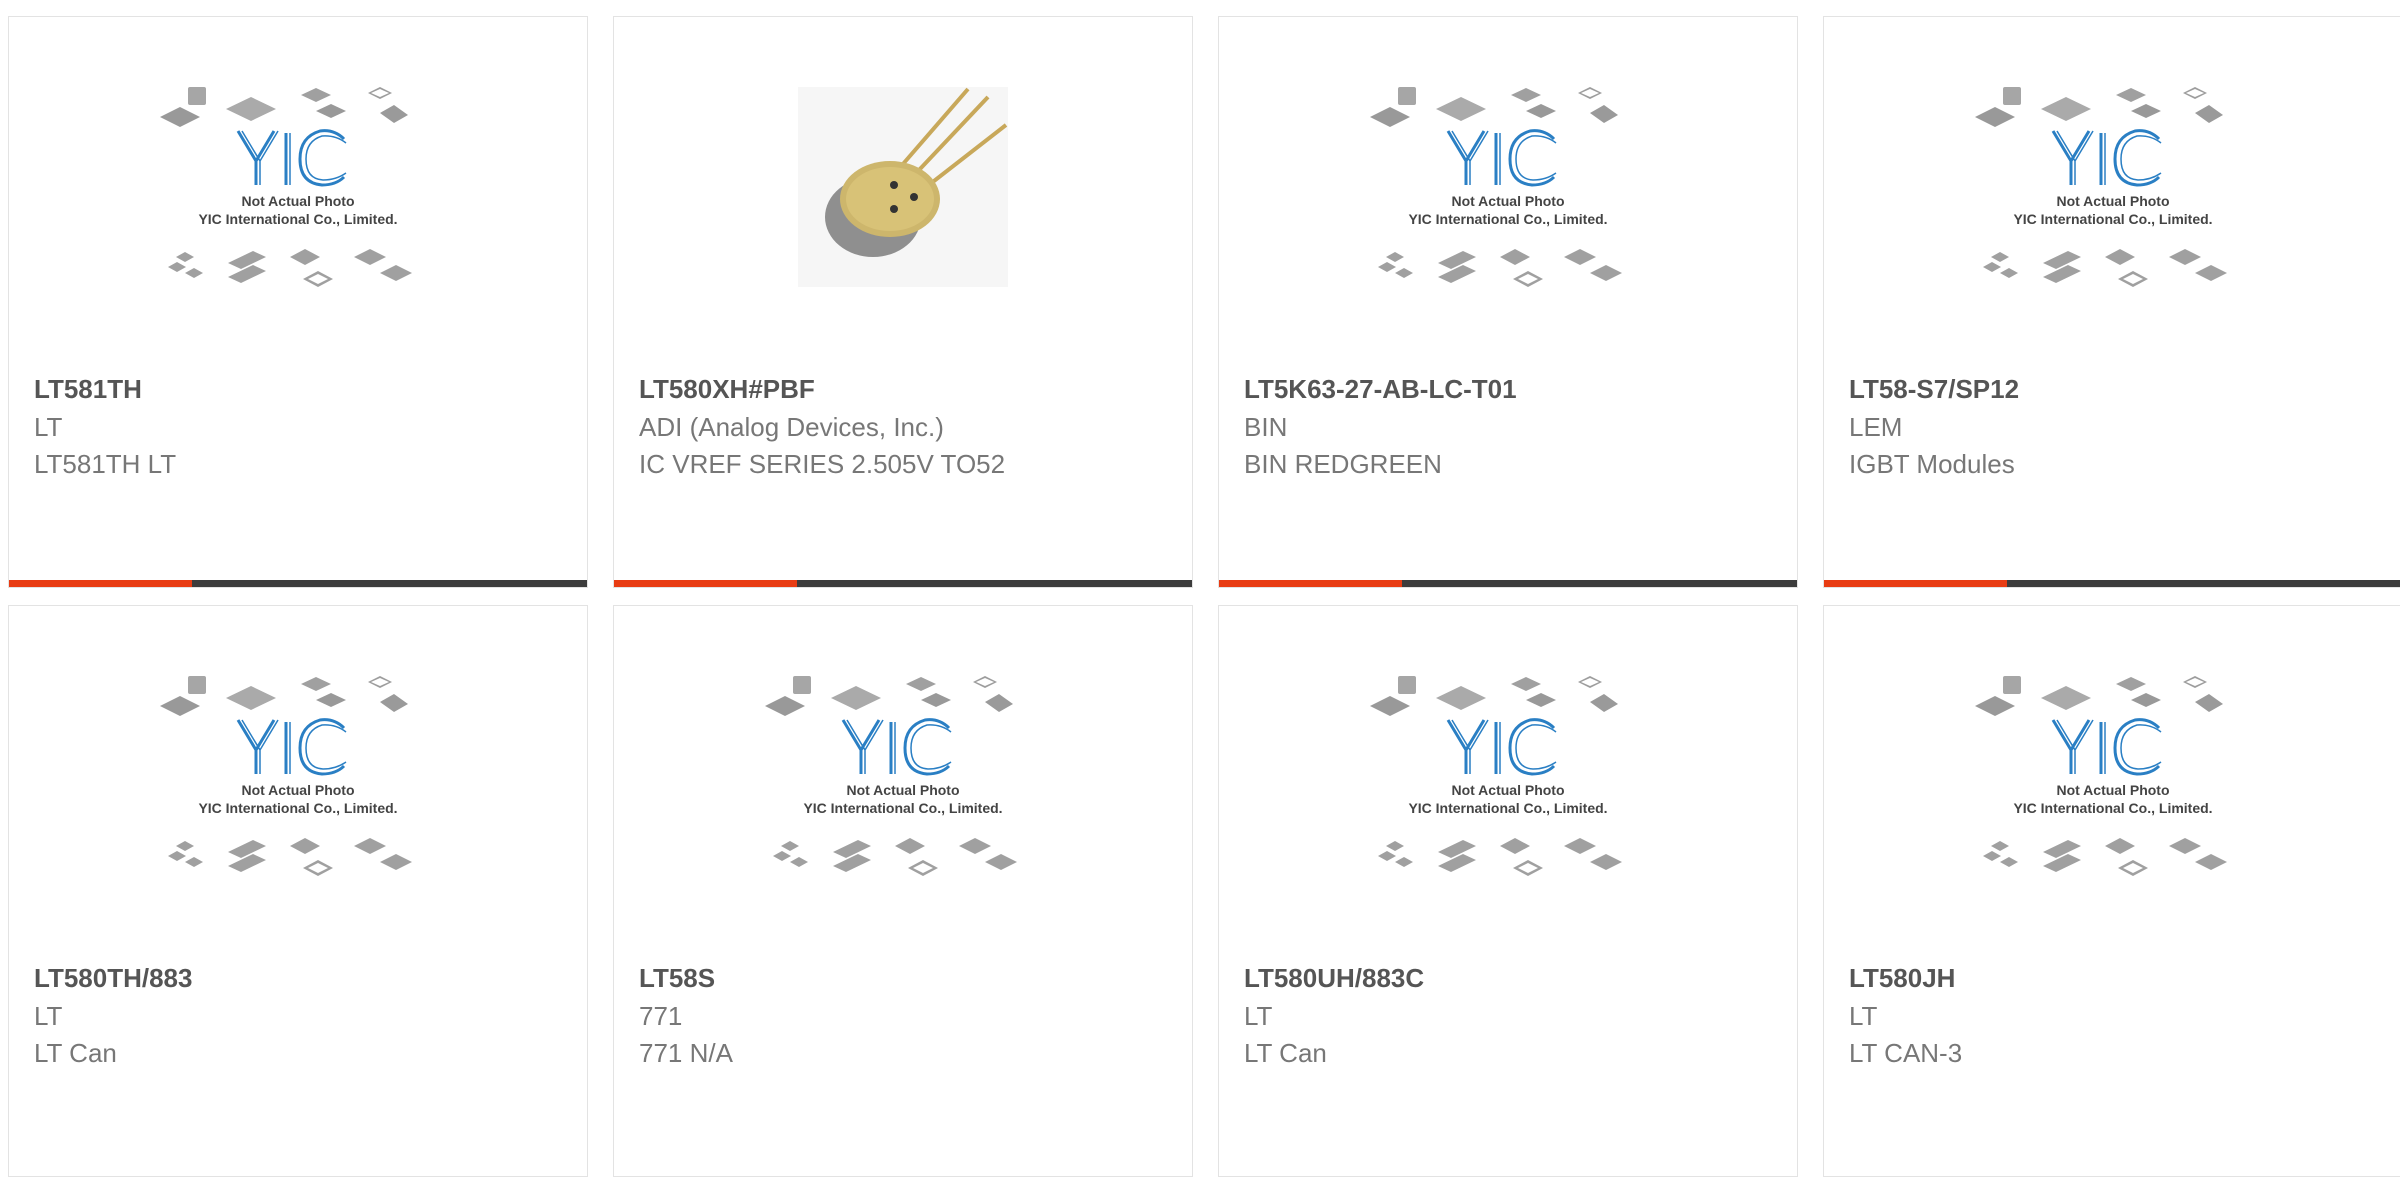 Image resolution: width=2400 pixels, height=1177 pixels. What do you see at coordinates (1334, 978) in the screenshot?
I see `product-part-number: LT580UH/883C` at bounding box center [1334, 978].